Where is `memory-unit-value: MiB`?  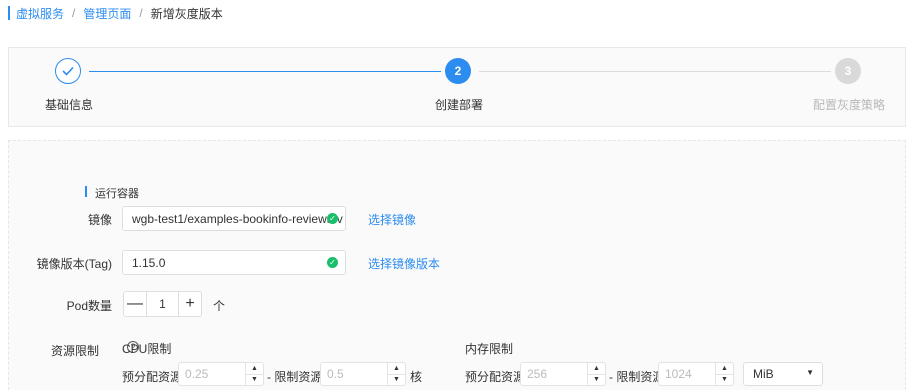 memory-unit-value: MiB is located at coordinates (763, 374).